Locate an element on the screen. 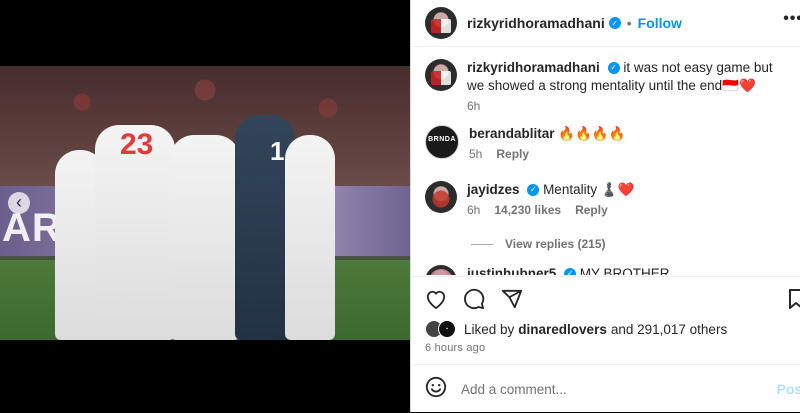 The height and width of the screenshot is (413, 800). divider-line is located at coordinates (482, 244).